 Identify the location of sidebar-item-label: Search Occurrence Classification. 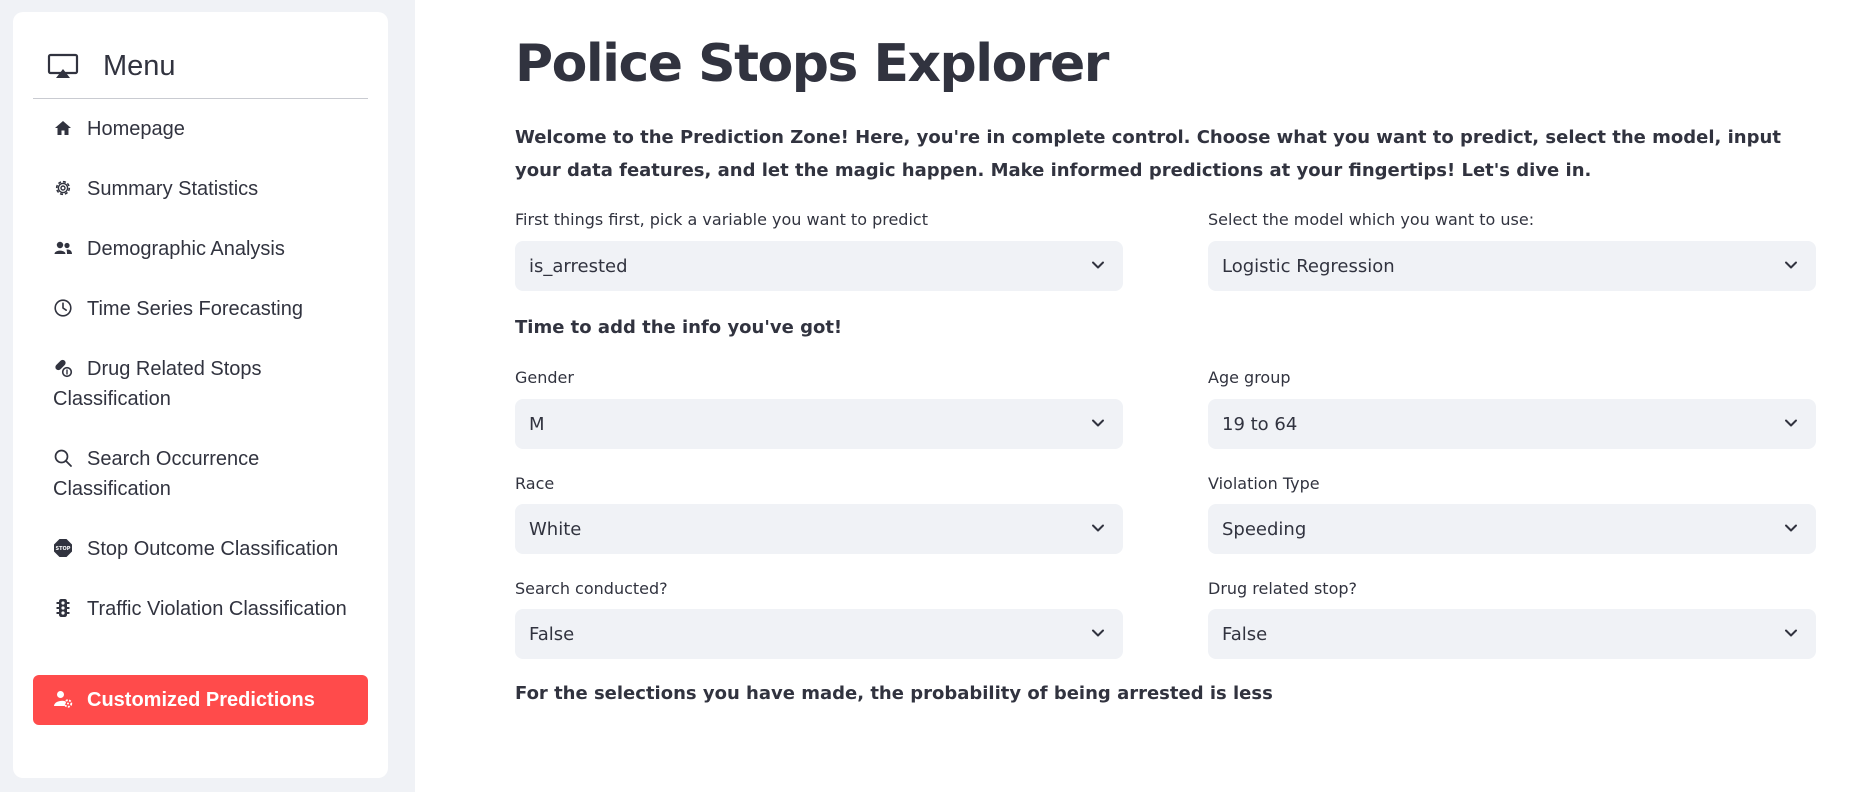
(156, 474).